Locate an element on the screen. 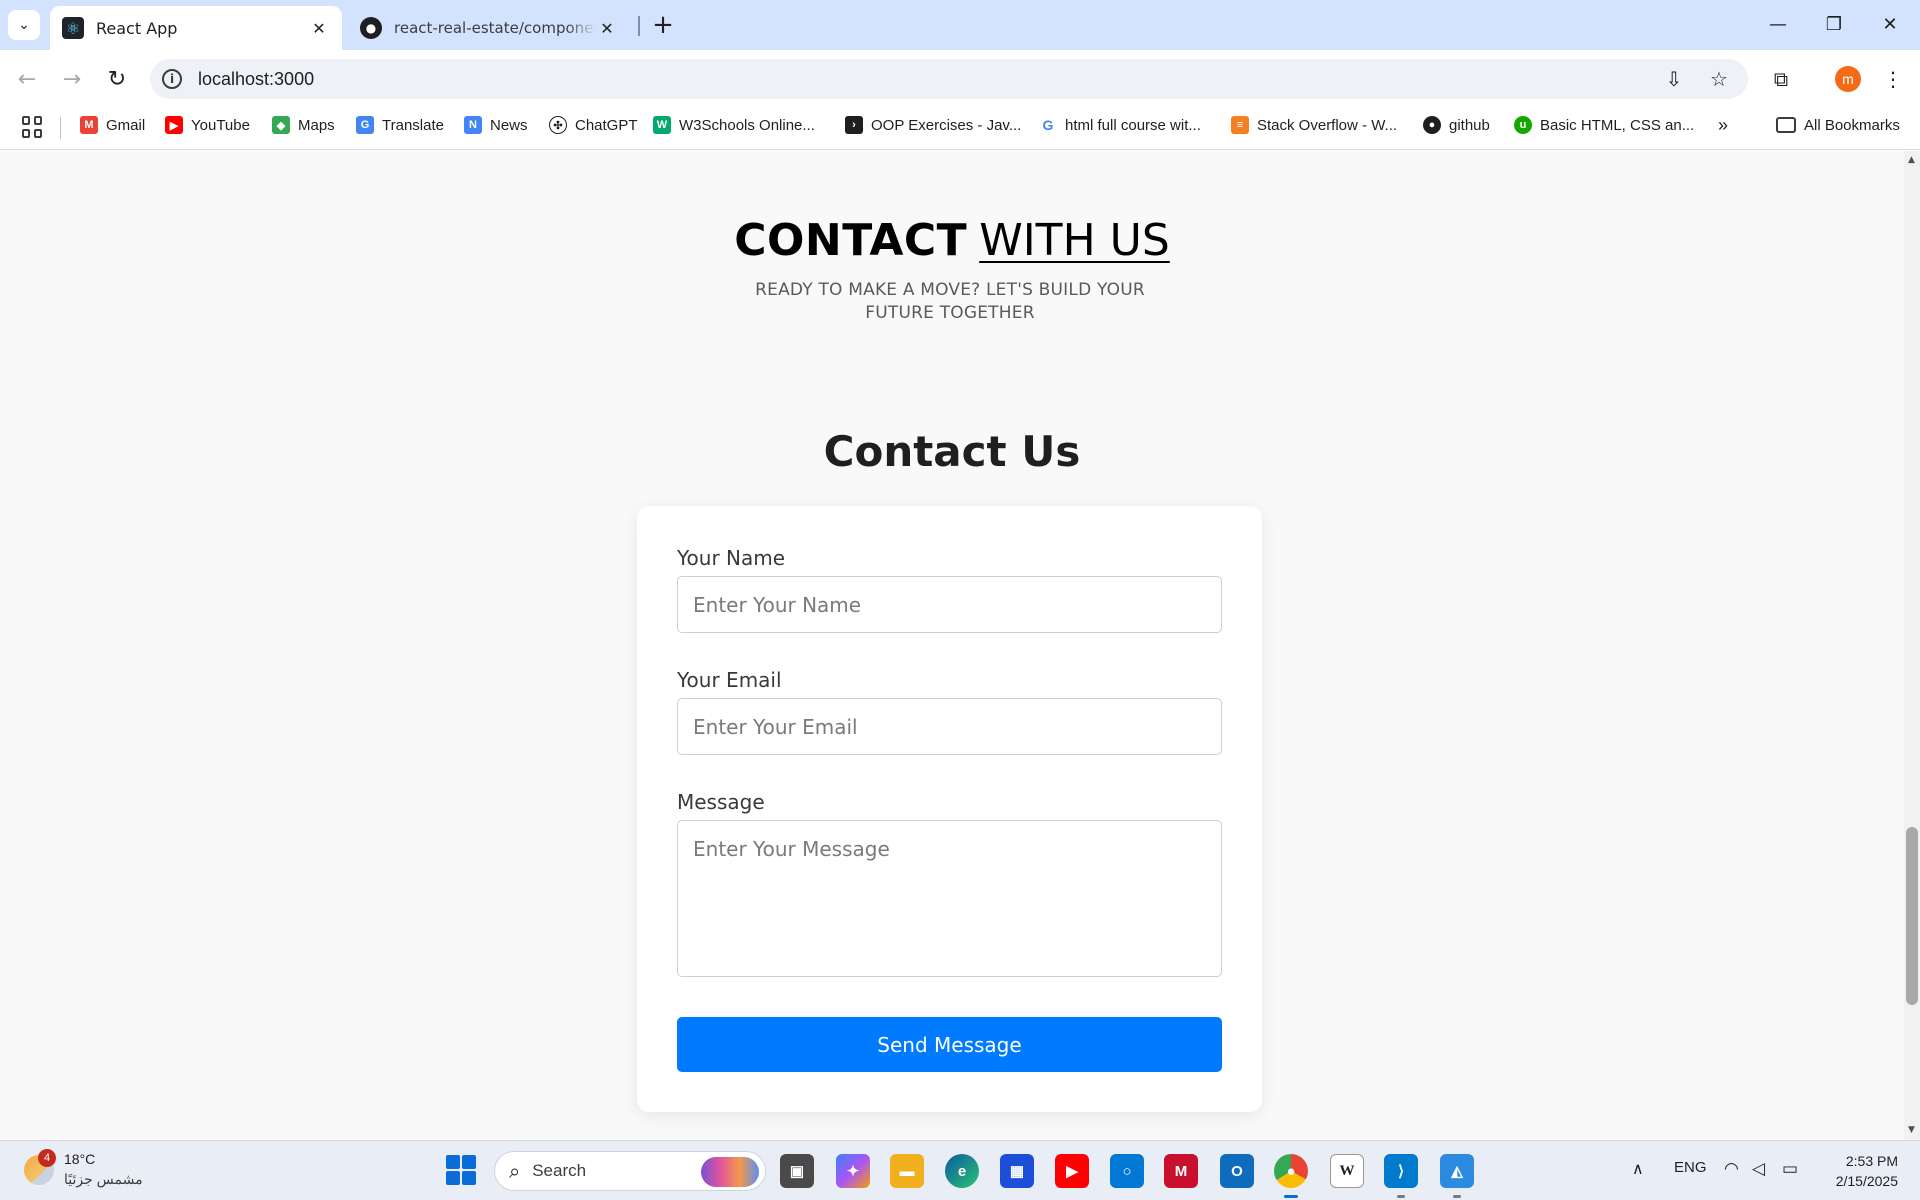  microsoft-store-icon: ▦ is located at coordinates (1017, 1171).